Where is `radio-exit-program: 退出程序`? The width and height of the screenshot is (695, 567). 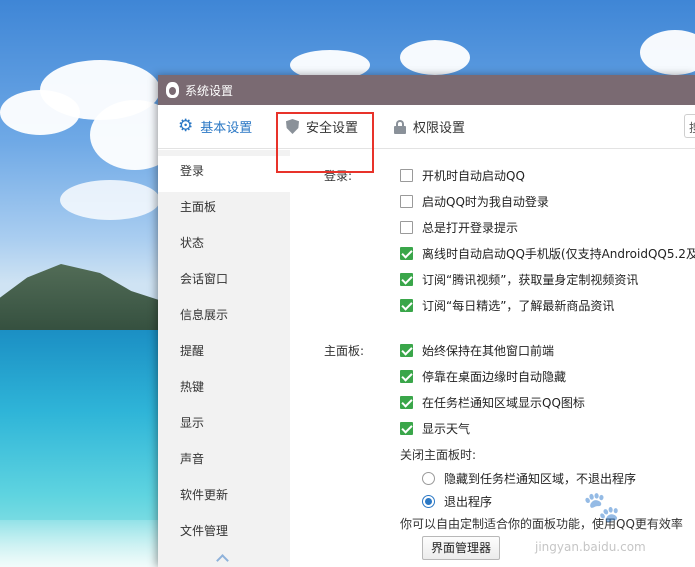 radio-exit-program: 退出程序 is located at coordinates (457, 501).